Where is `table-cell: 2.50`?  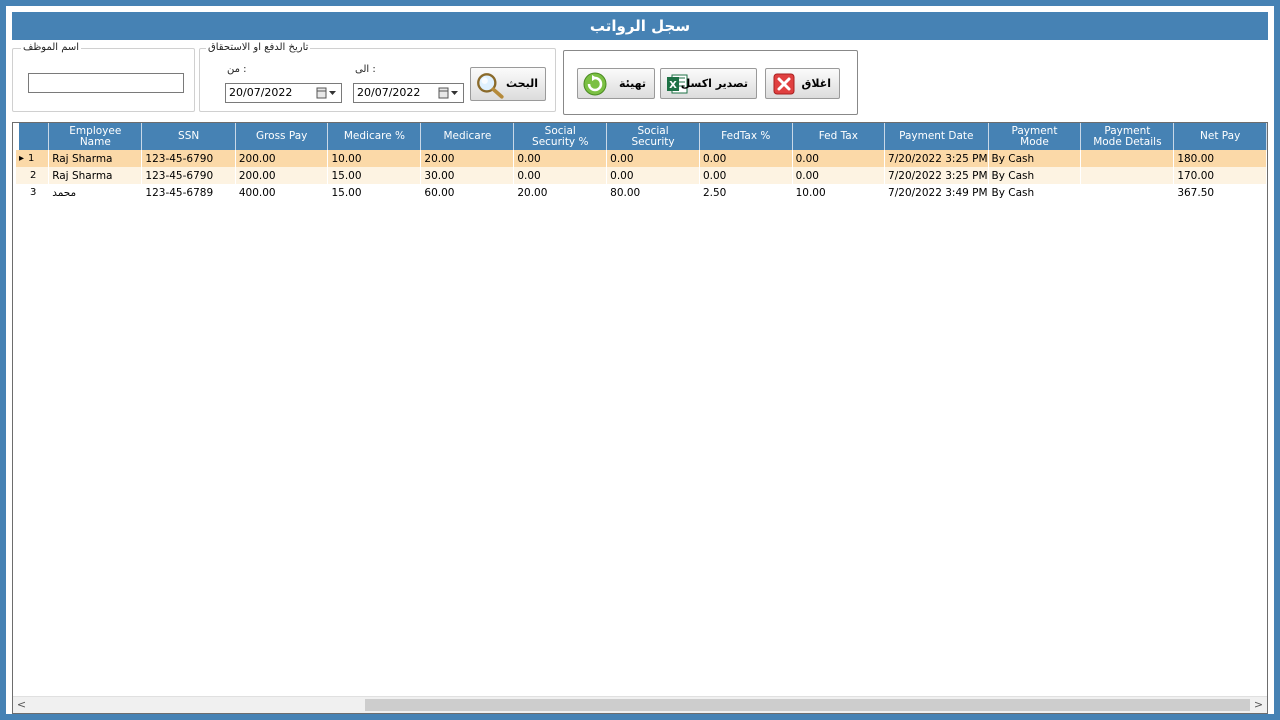
table-cell: 2.50 is located at coordinates (745, 192).